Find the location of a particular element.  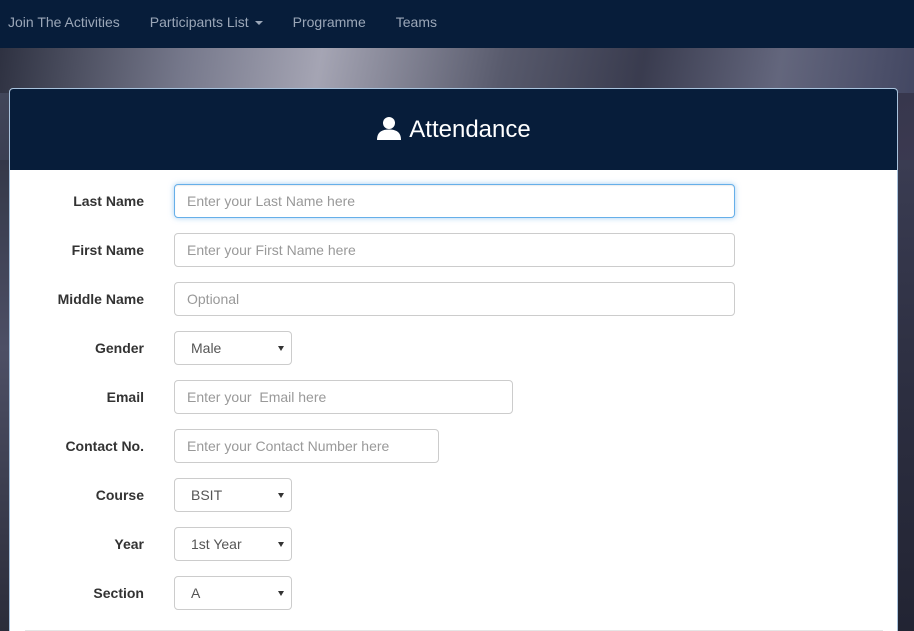

nav-participants-list: Participants List is located at coordinates (206, 24).